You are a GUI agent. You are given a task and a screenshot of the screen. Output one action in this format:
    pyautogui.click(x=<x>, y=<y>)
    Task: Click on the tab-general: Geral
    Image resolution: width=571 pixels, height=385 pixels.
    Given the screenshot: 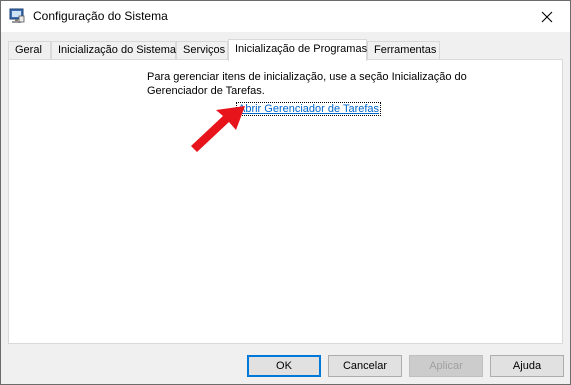 What is the action you would take?
    pyautogui.click(x=29, y=50)
    